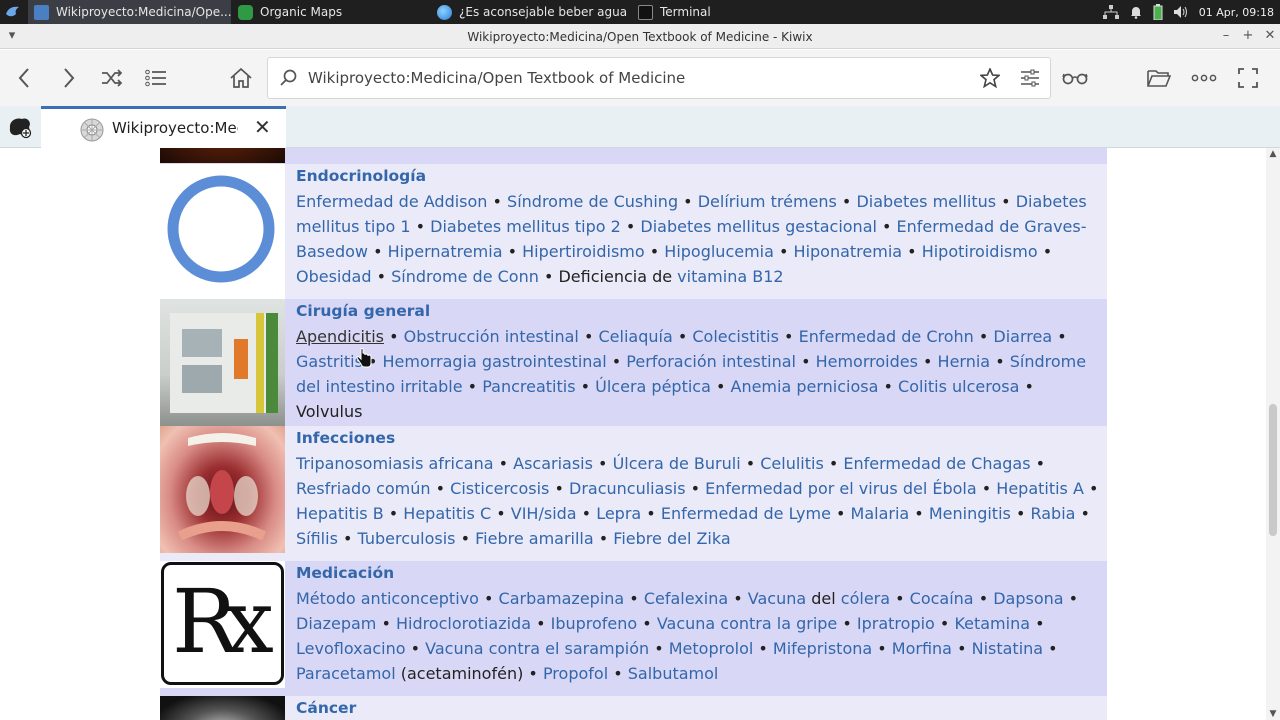 The image size is (1280, 720). What do you see at coordinates (1248, 36) in the screenshot?
I see `maximize-button: +` at bounding box center [1248, 36].